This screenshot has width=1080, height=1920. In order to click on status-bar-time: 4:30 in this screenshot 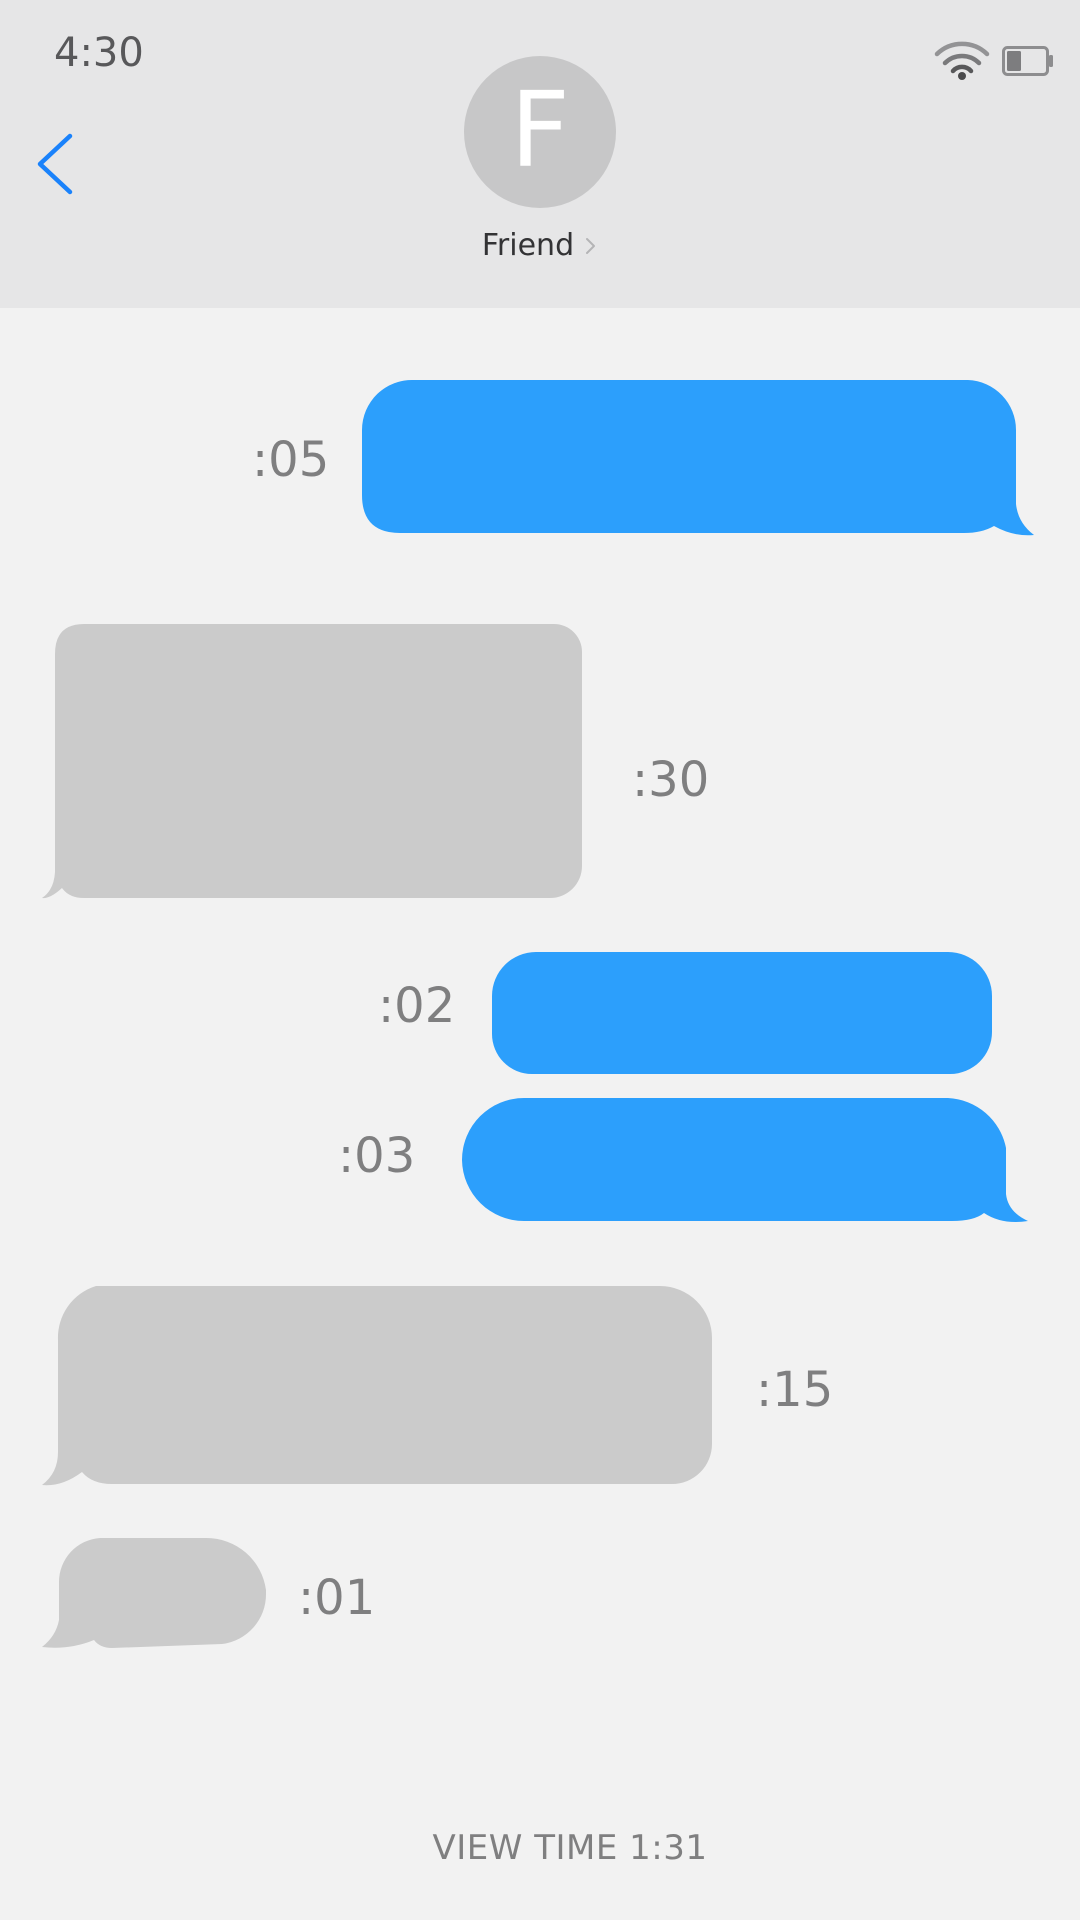, I will do `click(99, 53)`.